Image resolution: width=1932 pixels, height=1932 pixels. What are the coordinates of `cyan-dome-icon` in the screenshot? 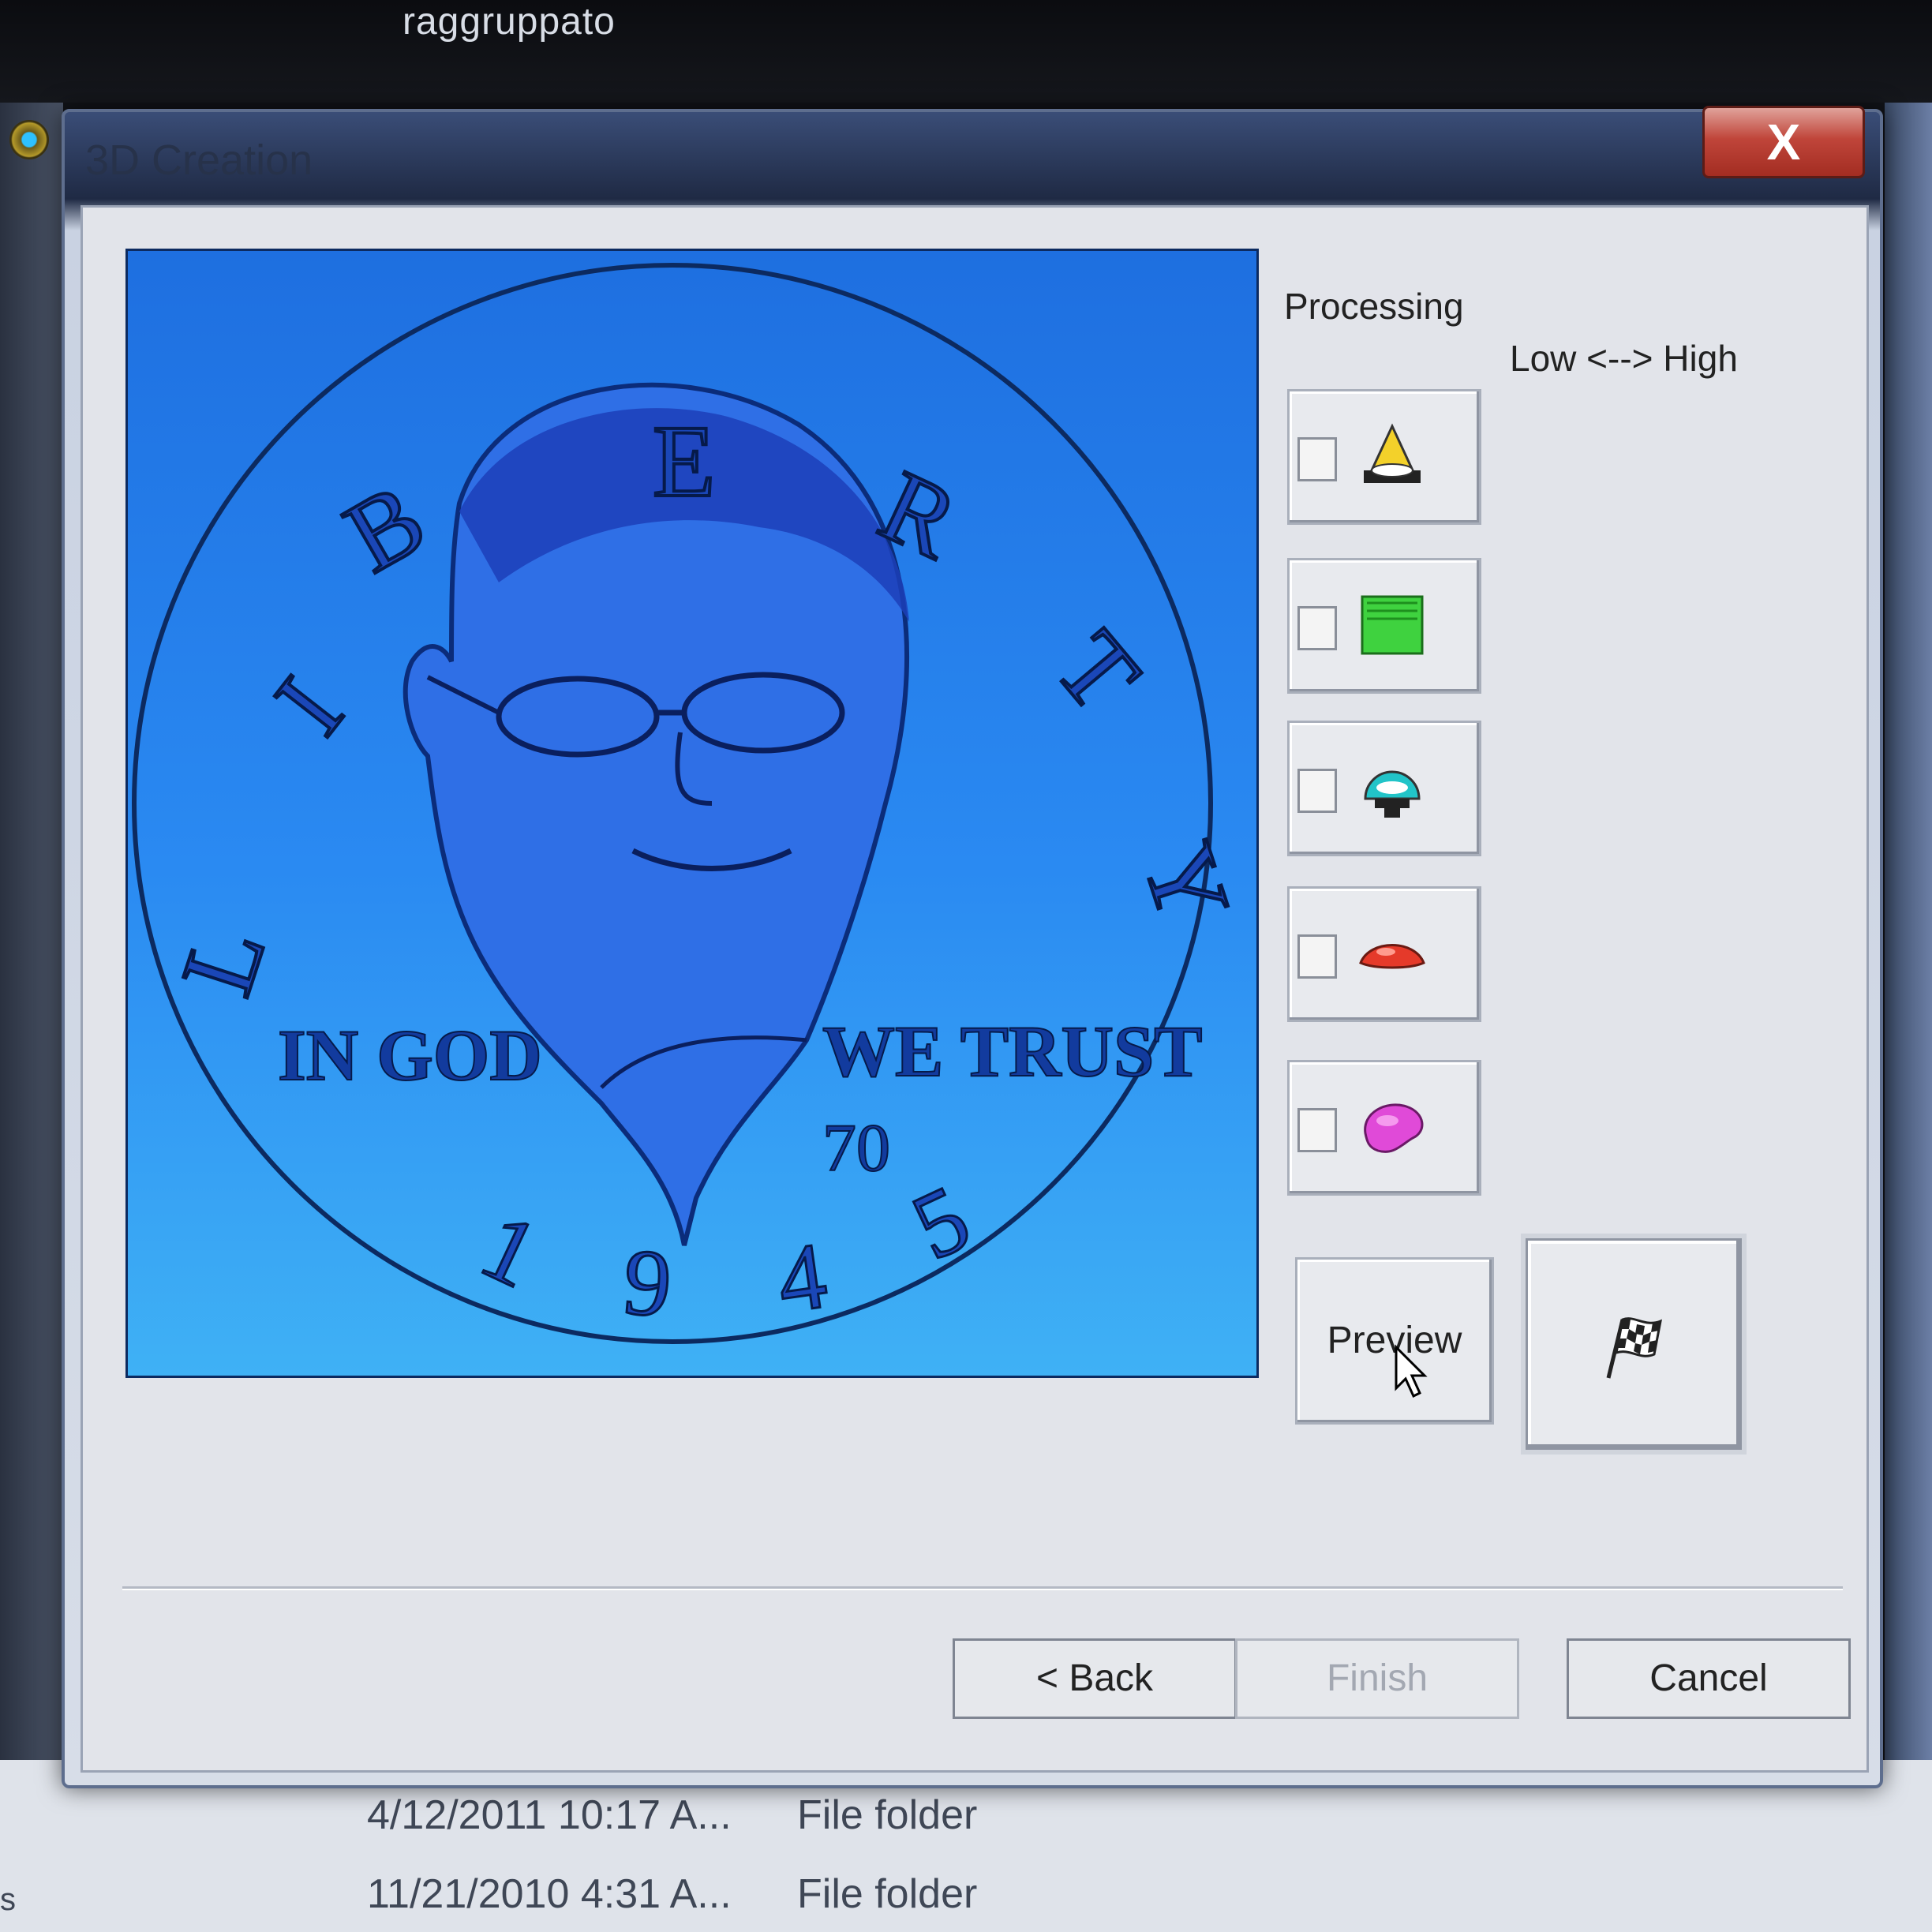 It's located at (1392, 794).